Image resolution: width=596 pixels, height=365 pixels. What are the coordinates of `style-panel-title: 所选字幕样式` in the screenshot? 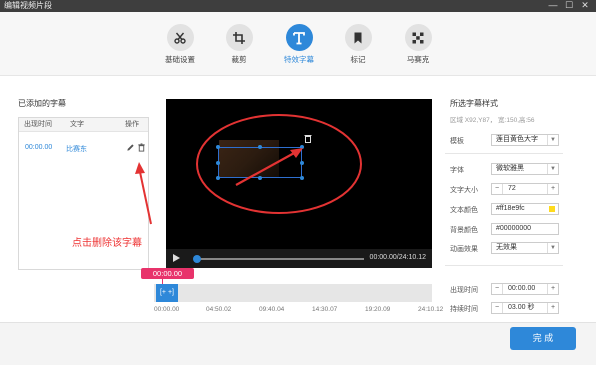 It's located at (474, 103).